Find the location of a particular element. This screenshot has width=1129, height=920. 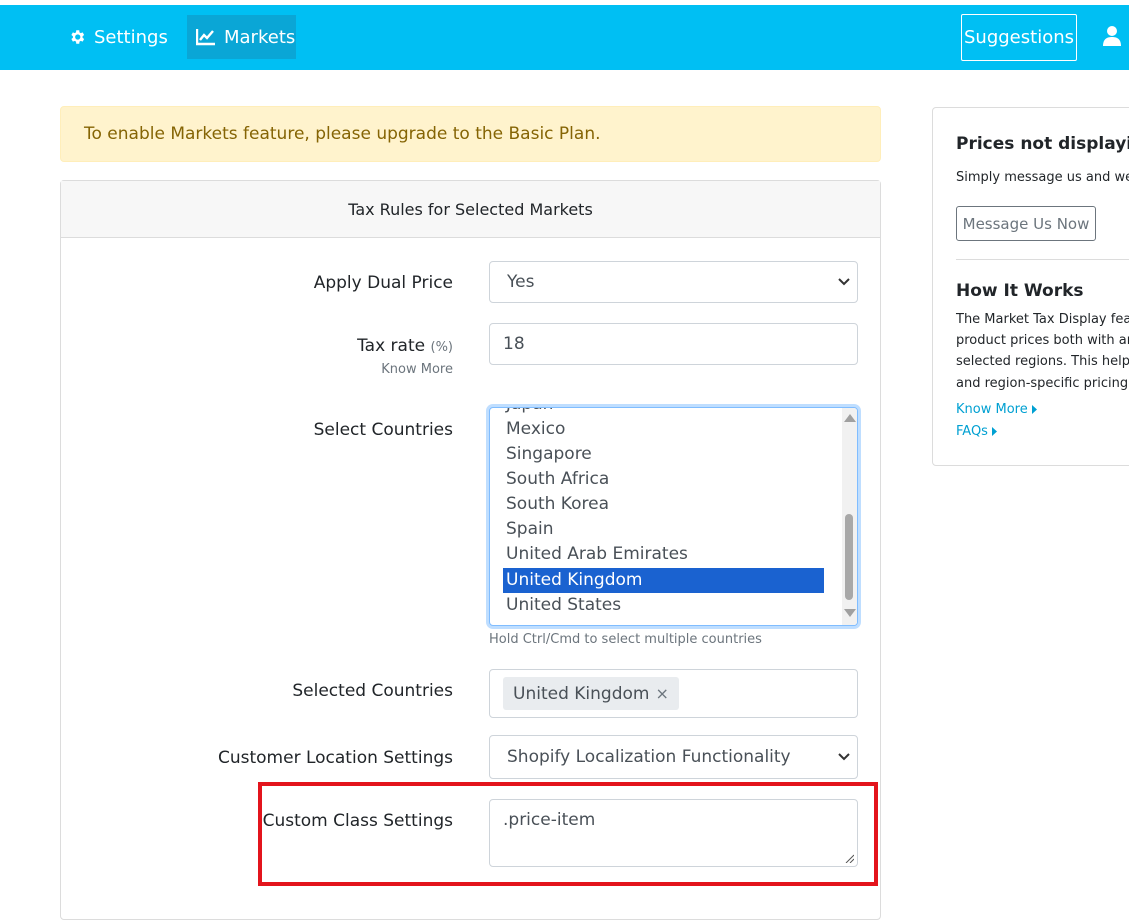

scroll-down-arrow-icon is located at coordinates (850, 613).